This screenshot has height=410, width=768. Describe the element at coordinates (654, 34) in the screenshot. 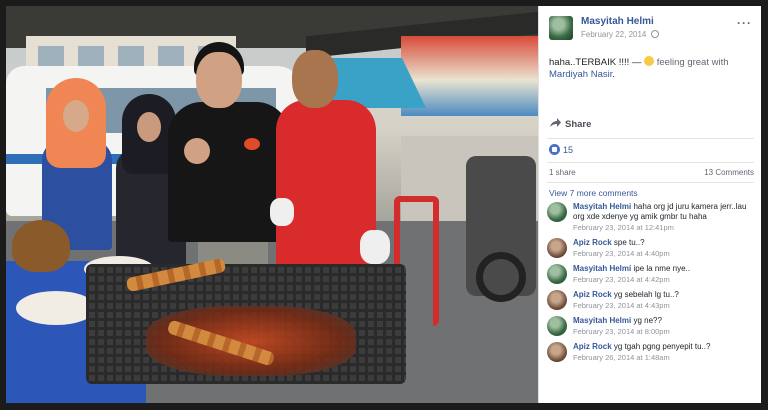

I see `globe-icon` at that location.